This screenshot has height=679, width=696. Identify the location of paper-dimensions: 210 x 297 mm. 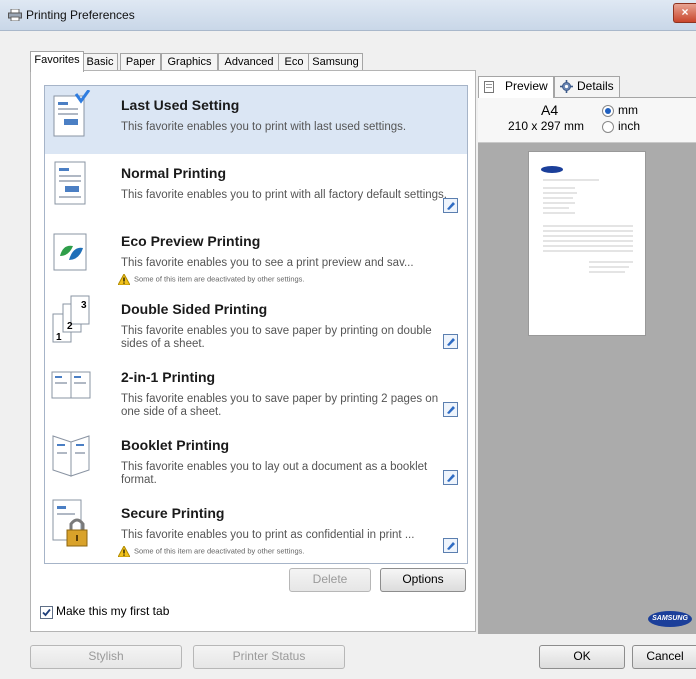
(546, 126).